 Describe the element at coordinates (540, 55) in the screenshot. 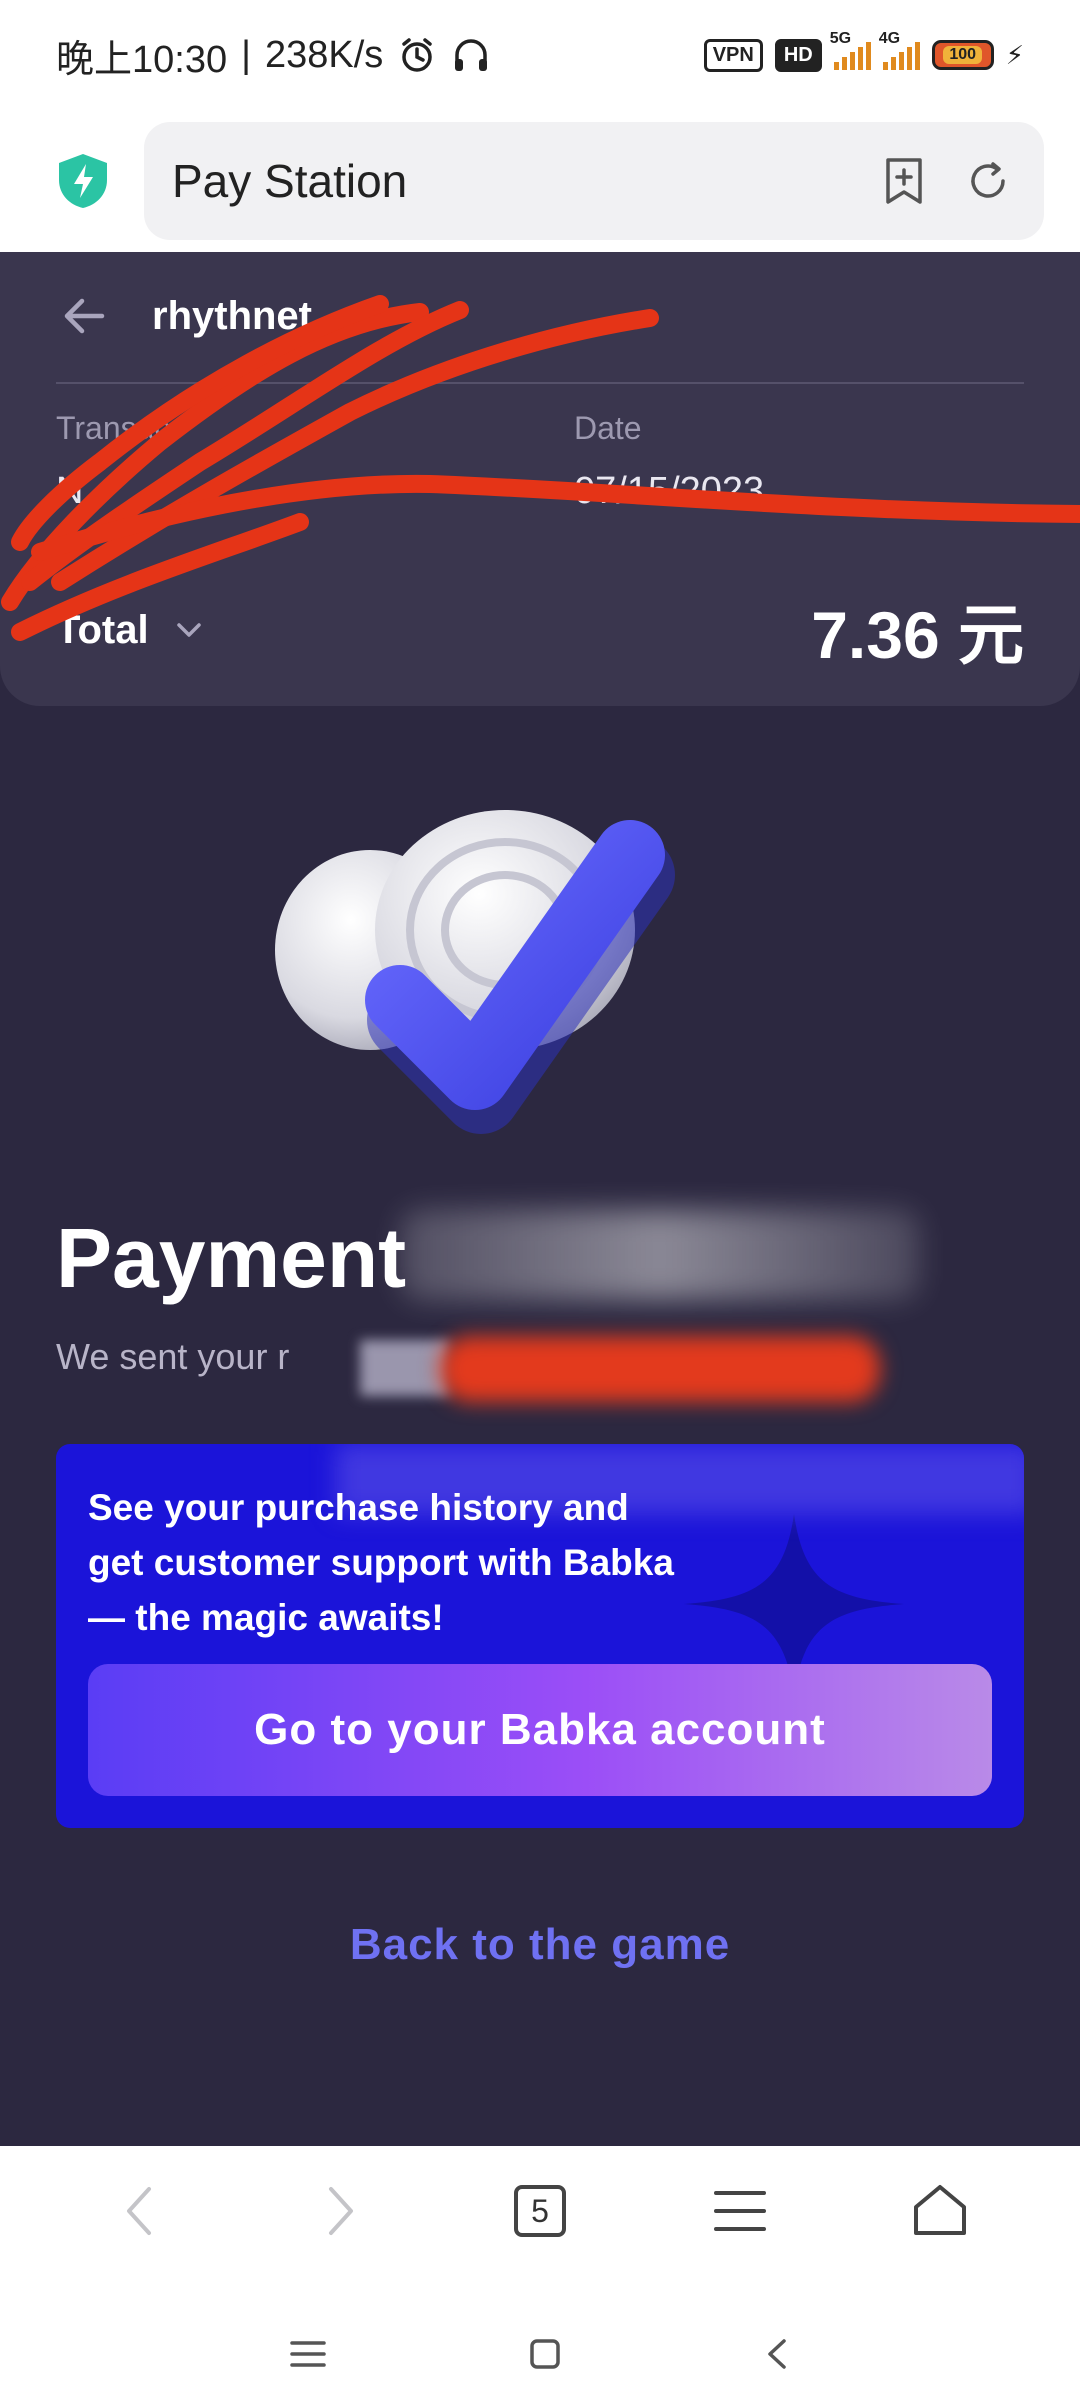

I see `status-bar: 晚上10:30 | 238K/s VPN HD 5G 4G 100 ⚡` at that location.